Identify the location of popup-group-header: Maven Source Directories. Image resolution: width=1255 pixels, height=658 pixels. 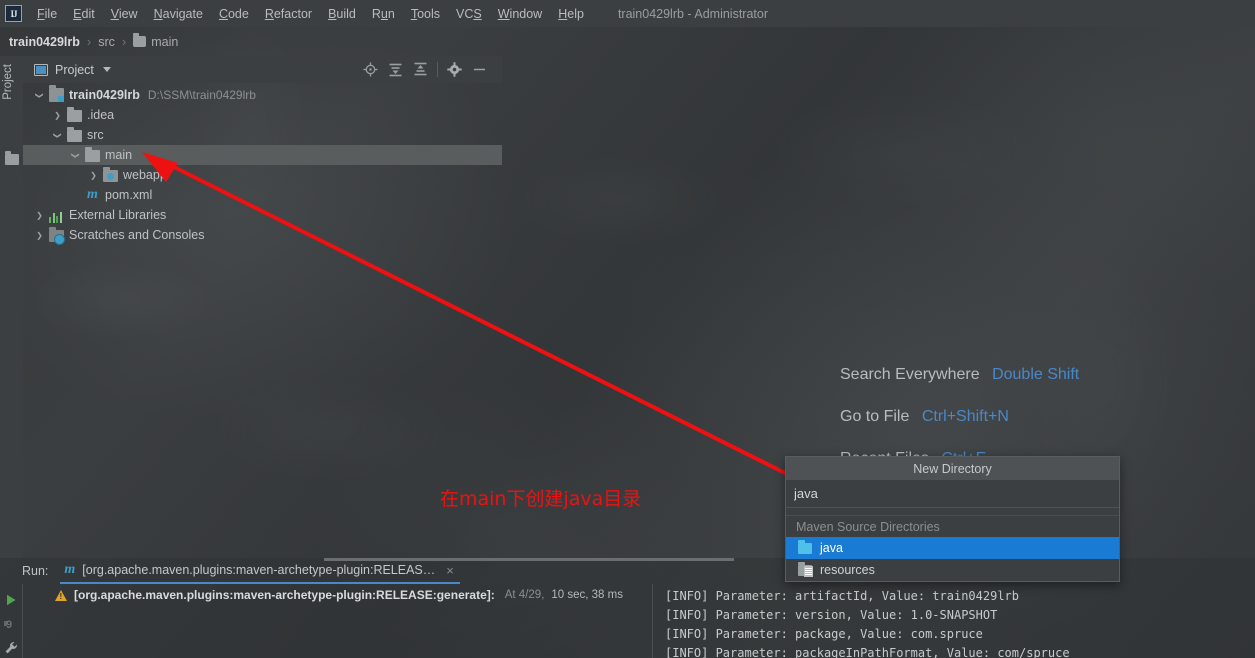
(952, 526).